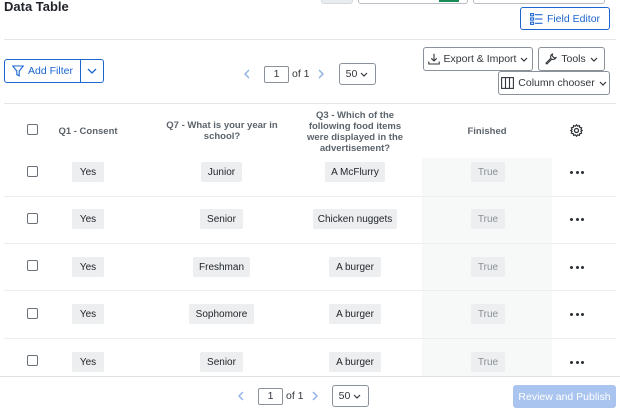  I want to click on tools-button: Tools, so click(571, 59).